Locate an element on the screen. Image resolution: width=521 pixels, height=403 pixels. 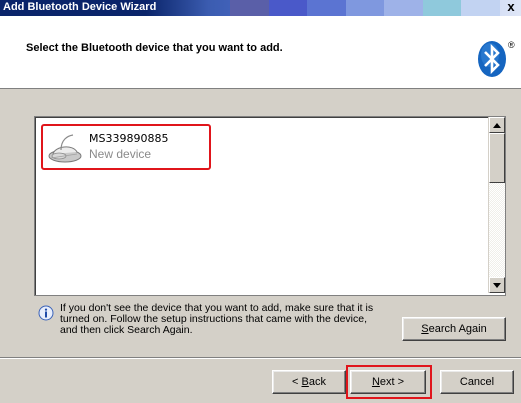
cancel-button: Cancel is located at coordinates (477, 382).